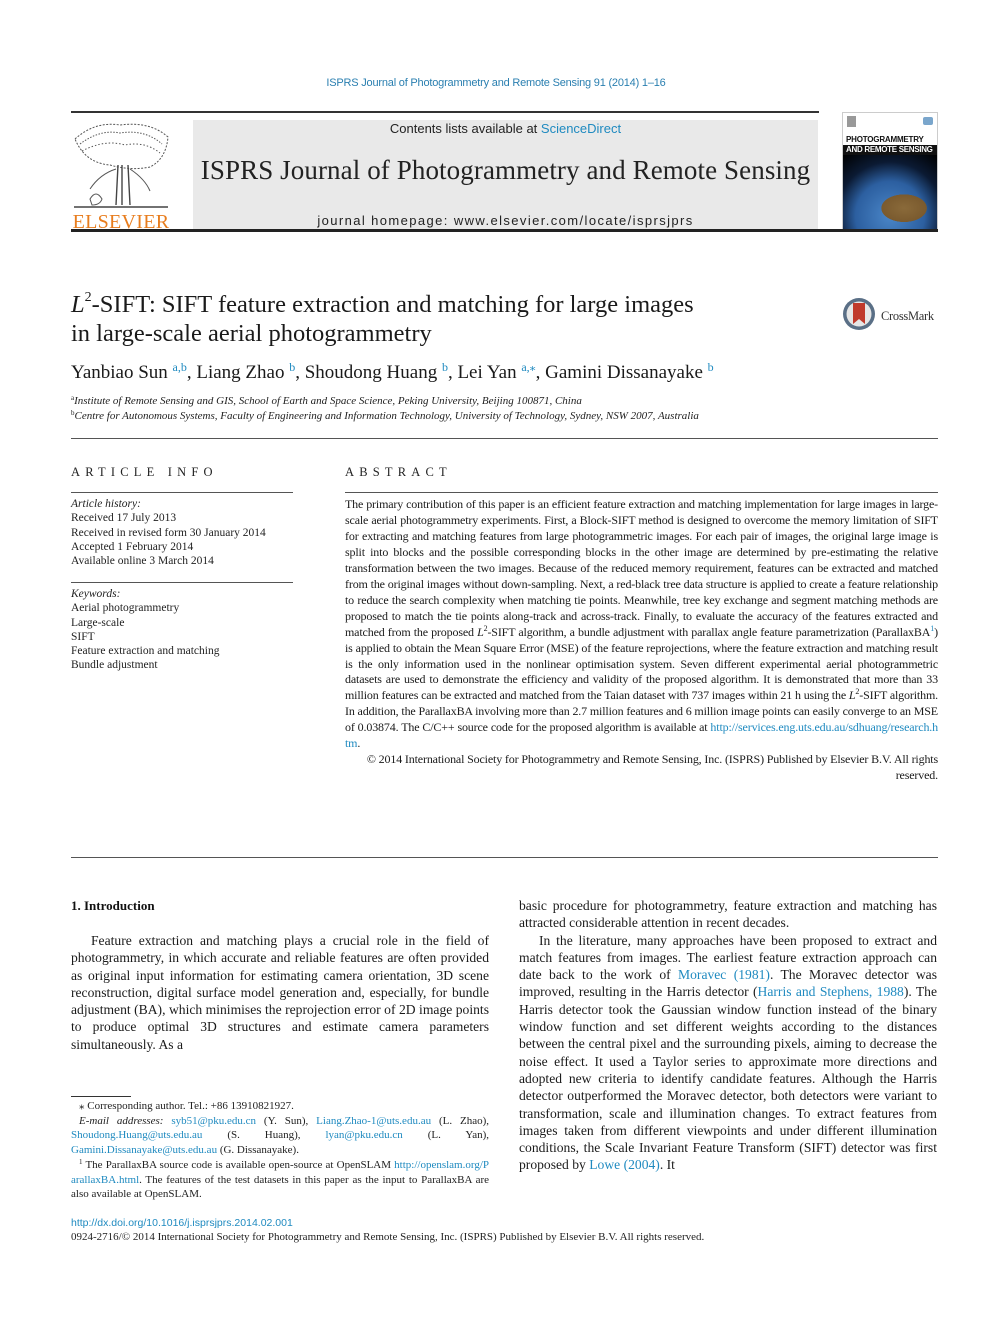 The width and height of the screenshot is (992, 1323). What do you see at coordinates (168, 532) in the screenshot?
I see `history-item: Received in revised form 30 January 2014` at bounding box center [168, 532].